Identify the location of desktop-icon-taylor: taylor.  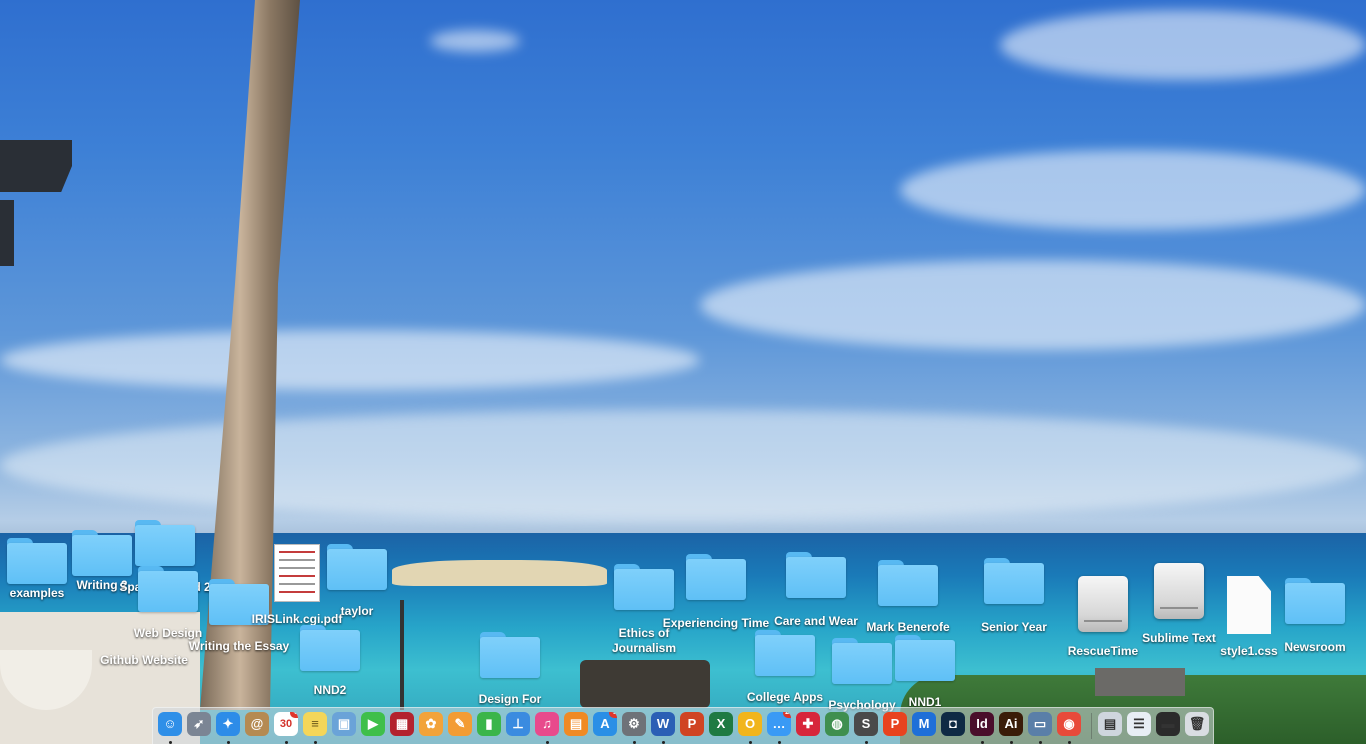
(357, 581).